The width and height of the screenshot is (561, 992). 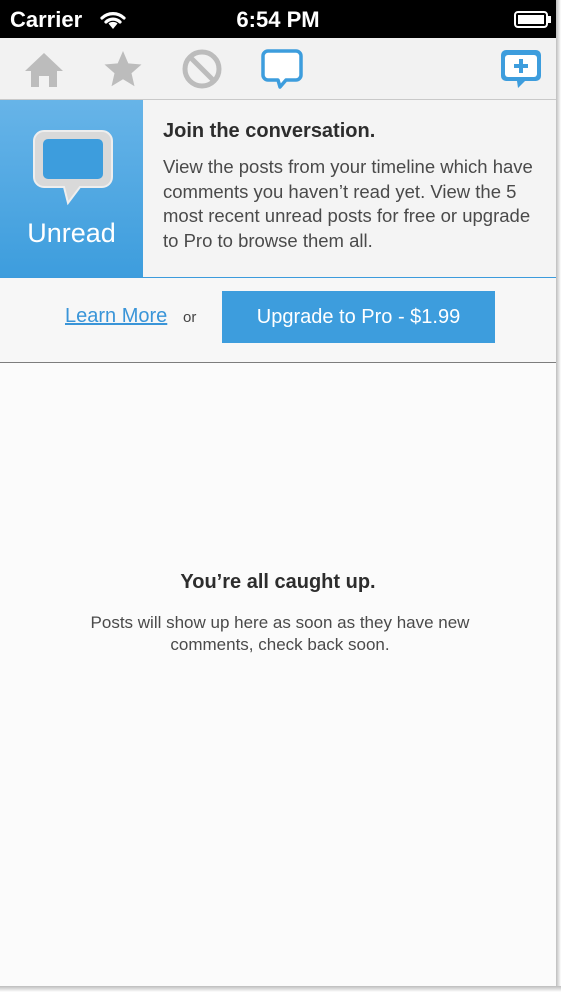 I want to click on clock: 6:54 PM, so click(x=278, y=19).